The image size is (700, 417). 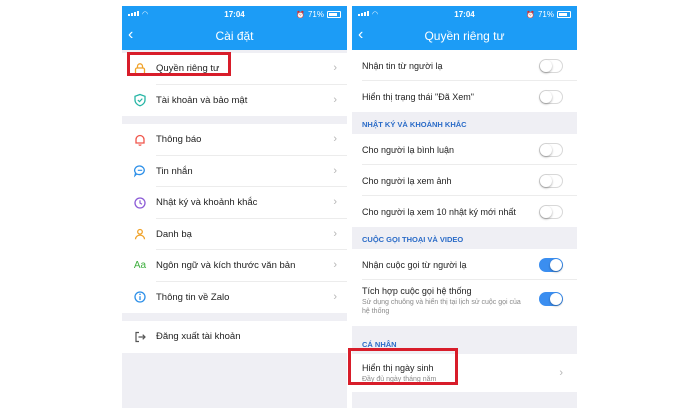 What do you see at coordinates (140, 69) in the screenshot?
I see `lock-icon` at bounding box center [140, 69].